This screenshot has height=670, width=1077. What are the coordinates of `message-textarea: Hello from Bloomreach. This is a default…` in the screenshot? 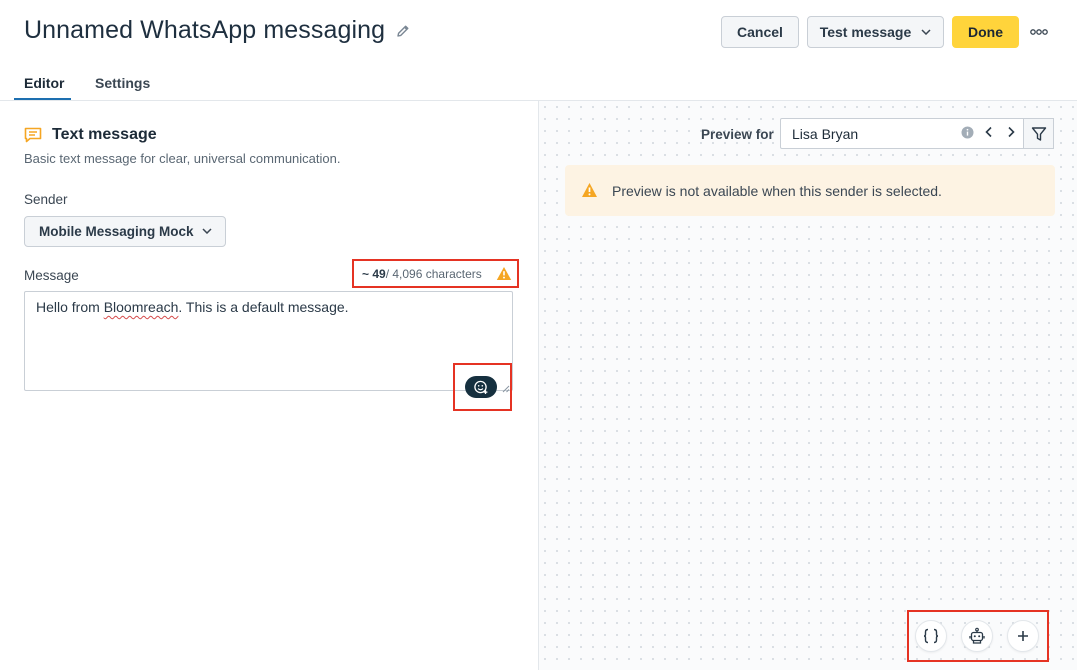 It's located at (268, 342).